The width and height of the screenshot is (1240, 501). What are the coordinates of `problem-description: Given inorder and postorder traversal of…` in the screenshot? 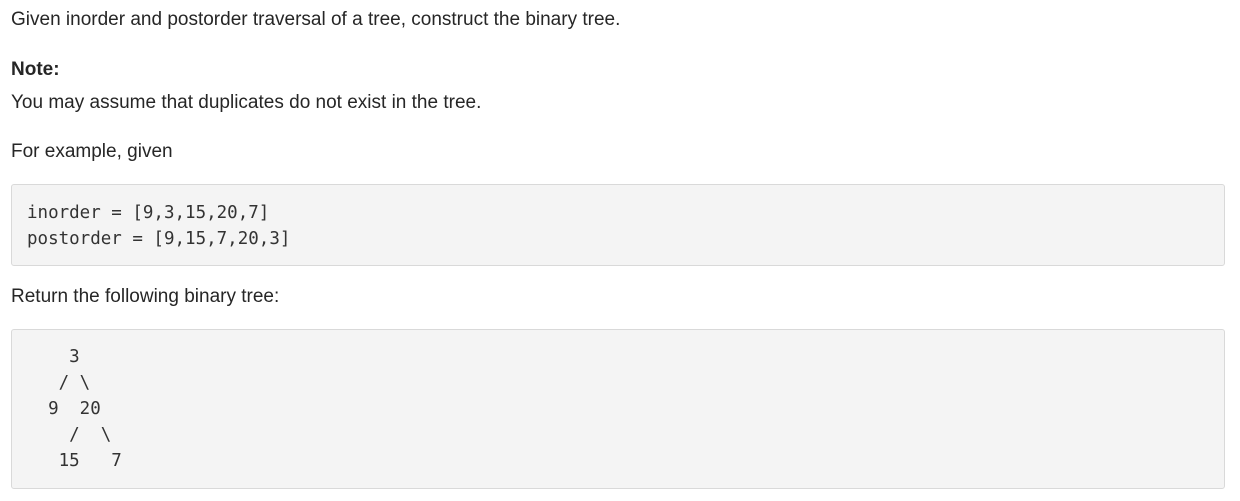 It's located at (316, 19).